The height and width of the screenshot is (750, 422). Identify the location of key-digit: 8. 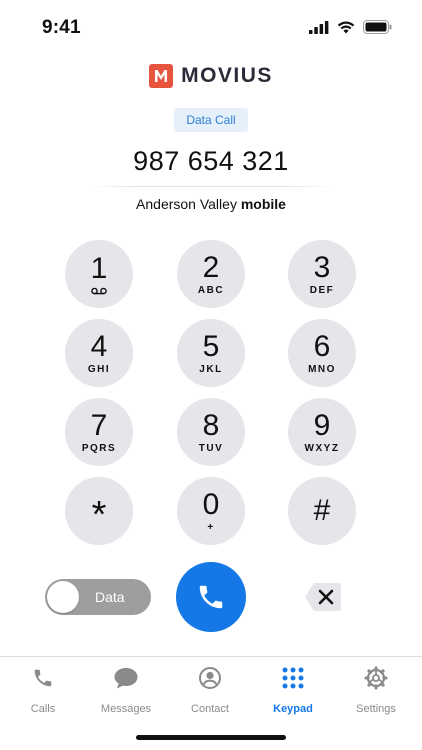
(211, 425).